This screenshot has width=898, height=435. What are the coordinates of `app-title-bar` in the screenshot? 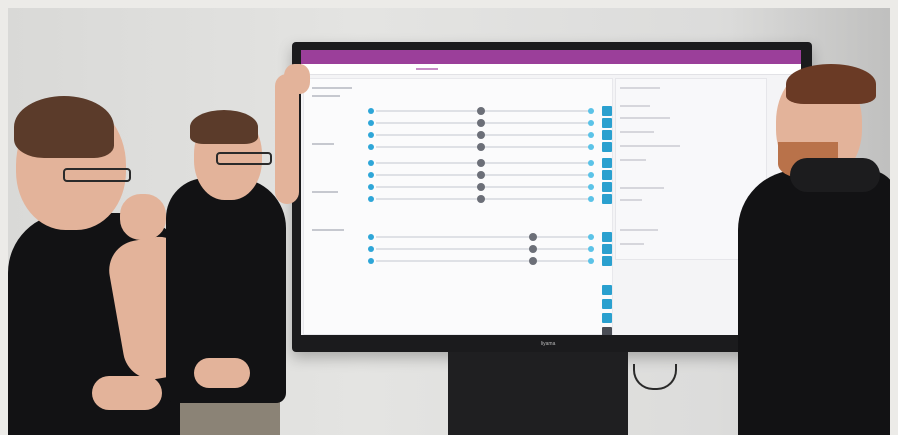 It's located at (551, 57).